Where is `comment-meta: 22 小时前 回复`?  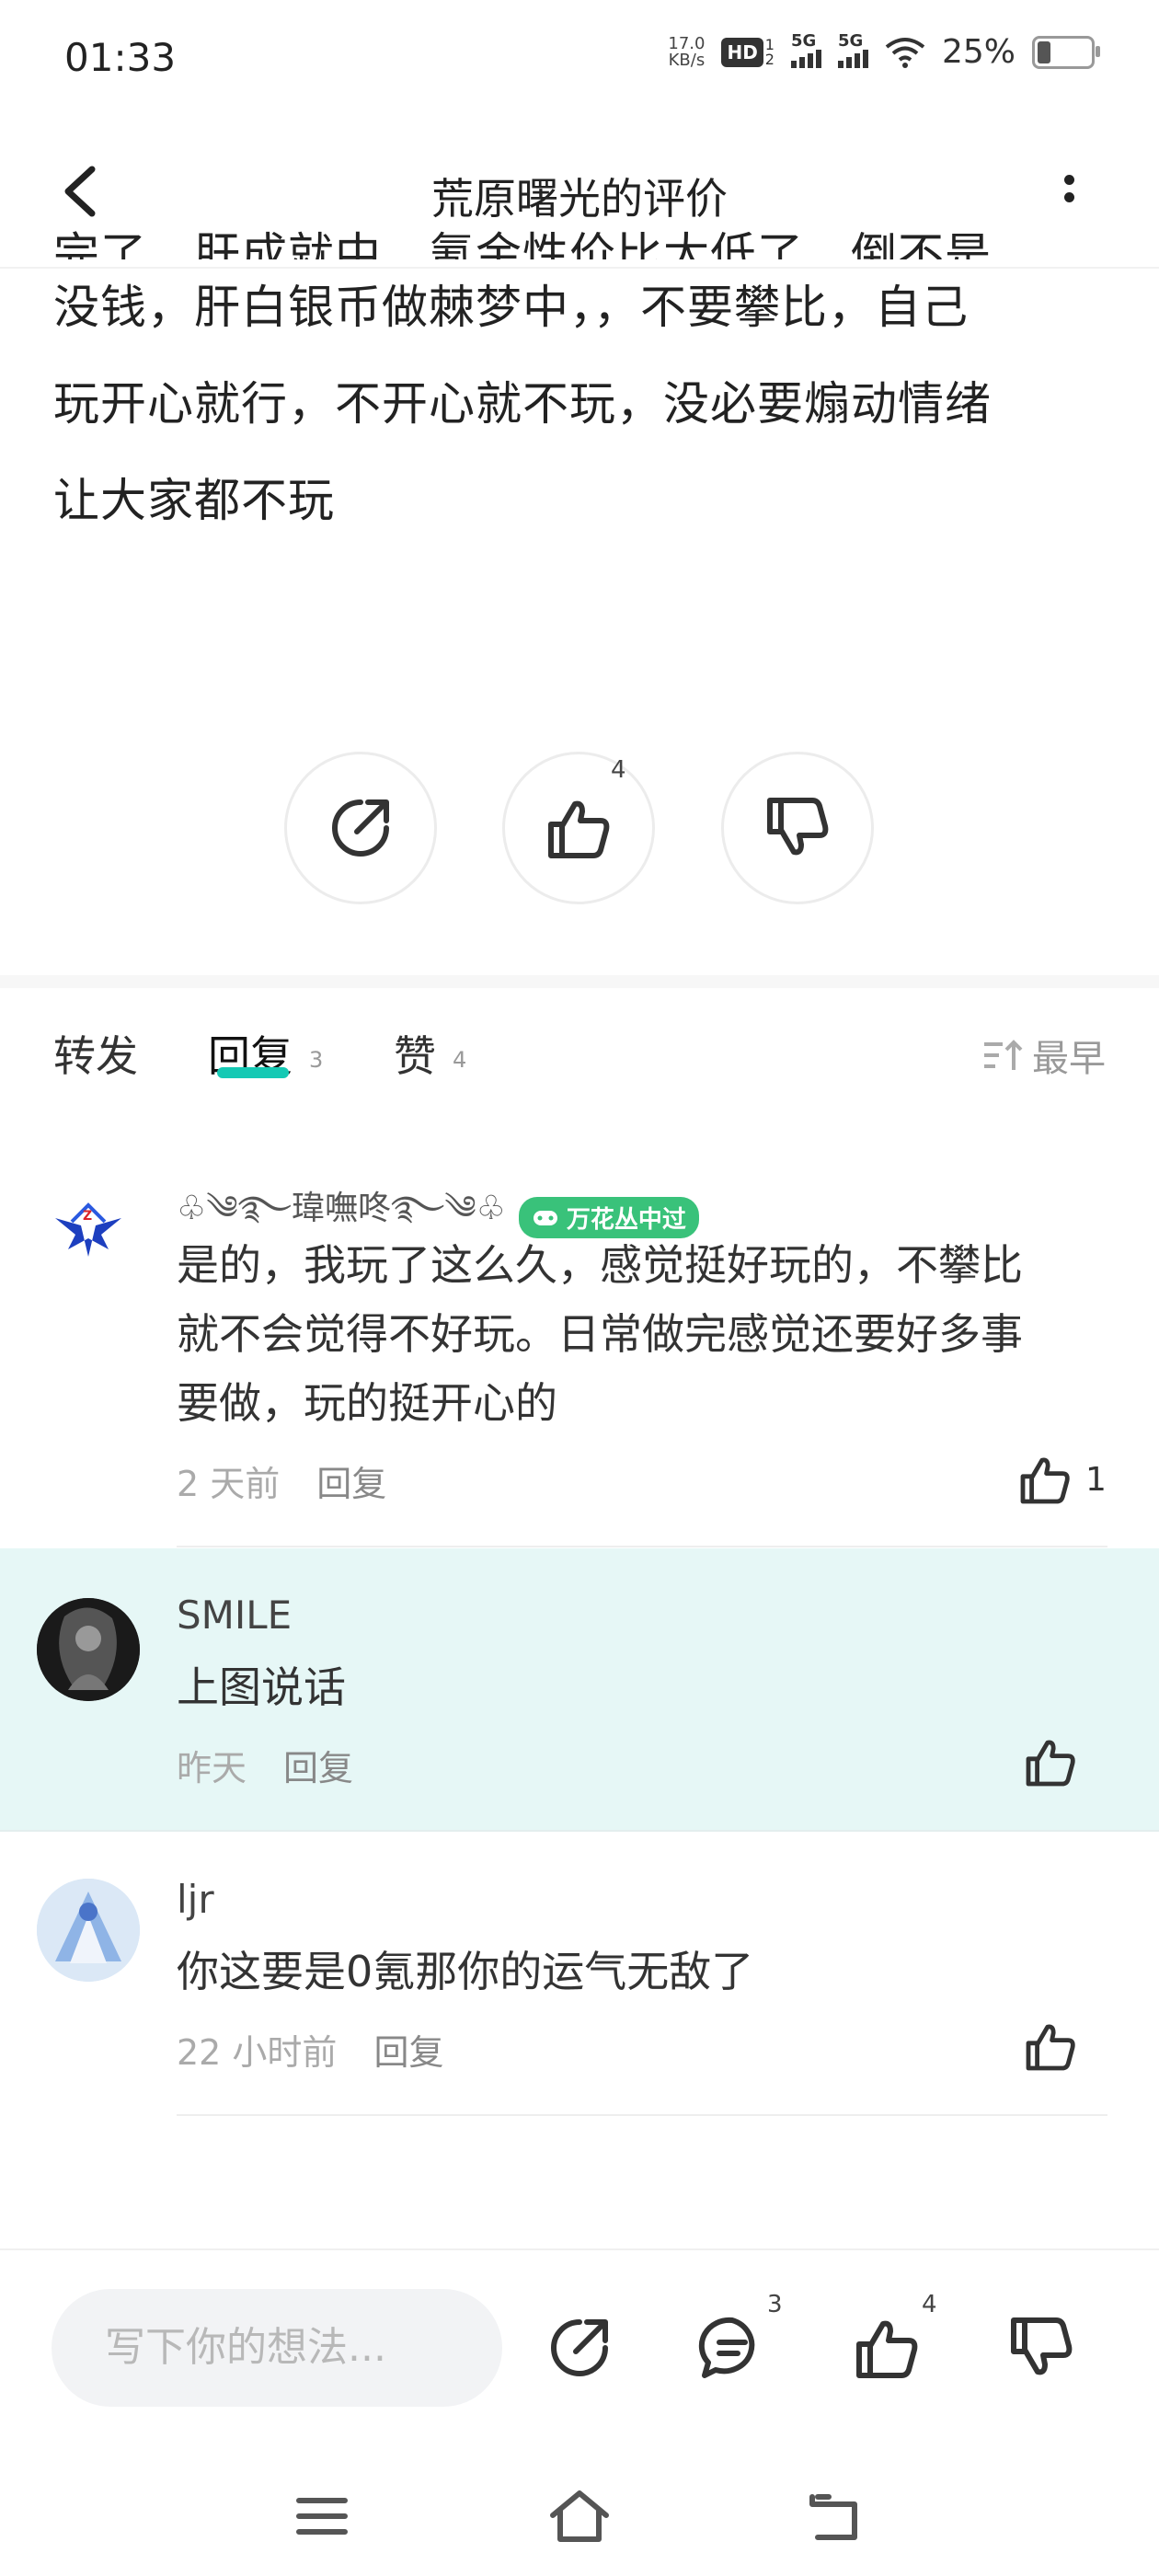 comment-meta: 22 小时前 回复 is located at coordinates (310, 2049).